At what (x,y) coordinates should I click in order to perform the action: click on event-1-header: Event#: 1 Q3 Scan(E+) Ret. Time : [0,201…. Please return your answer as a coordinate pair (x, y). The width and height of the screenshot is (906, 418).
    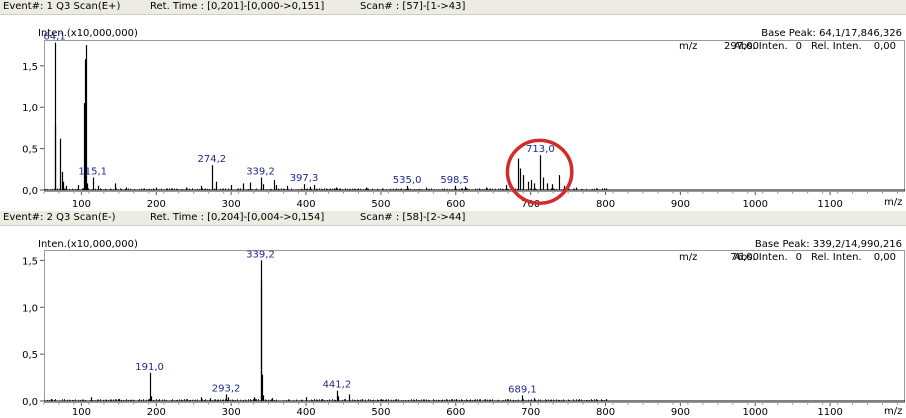
    Looking at the image, I should click on (453, 7).